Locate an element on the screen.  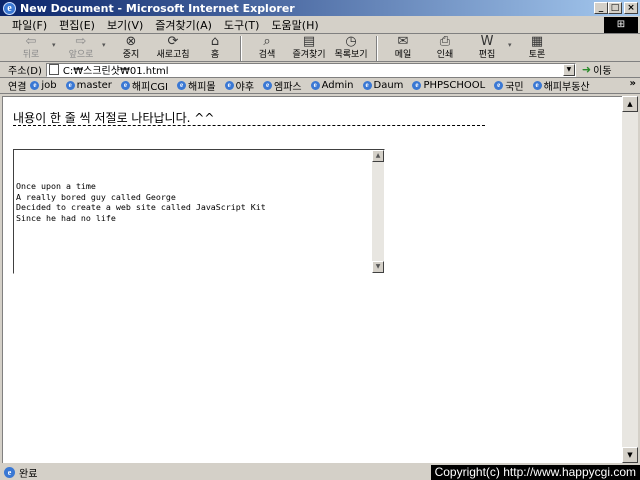
menu-view: 보기(V) is located at coordinates (125, 25).